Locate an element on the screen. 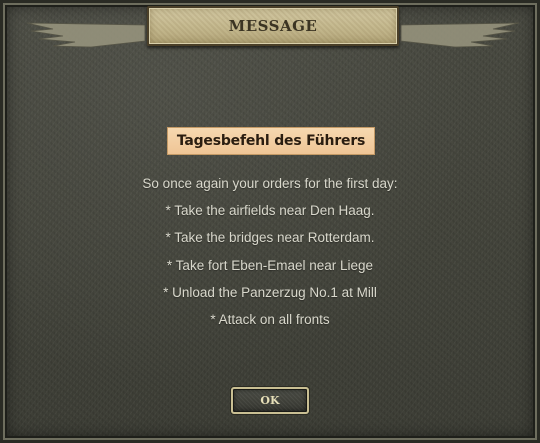 The width and height of the screenshot is (540, 443). dialog-title: MESSAGE is located at coordinates (273, 26).